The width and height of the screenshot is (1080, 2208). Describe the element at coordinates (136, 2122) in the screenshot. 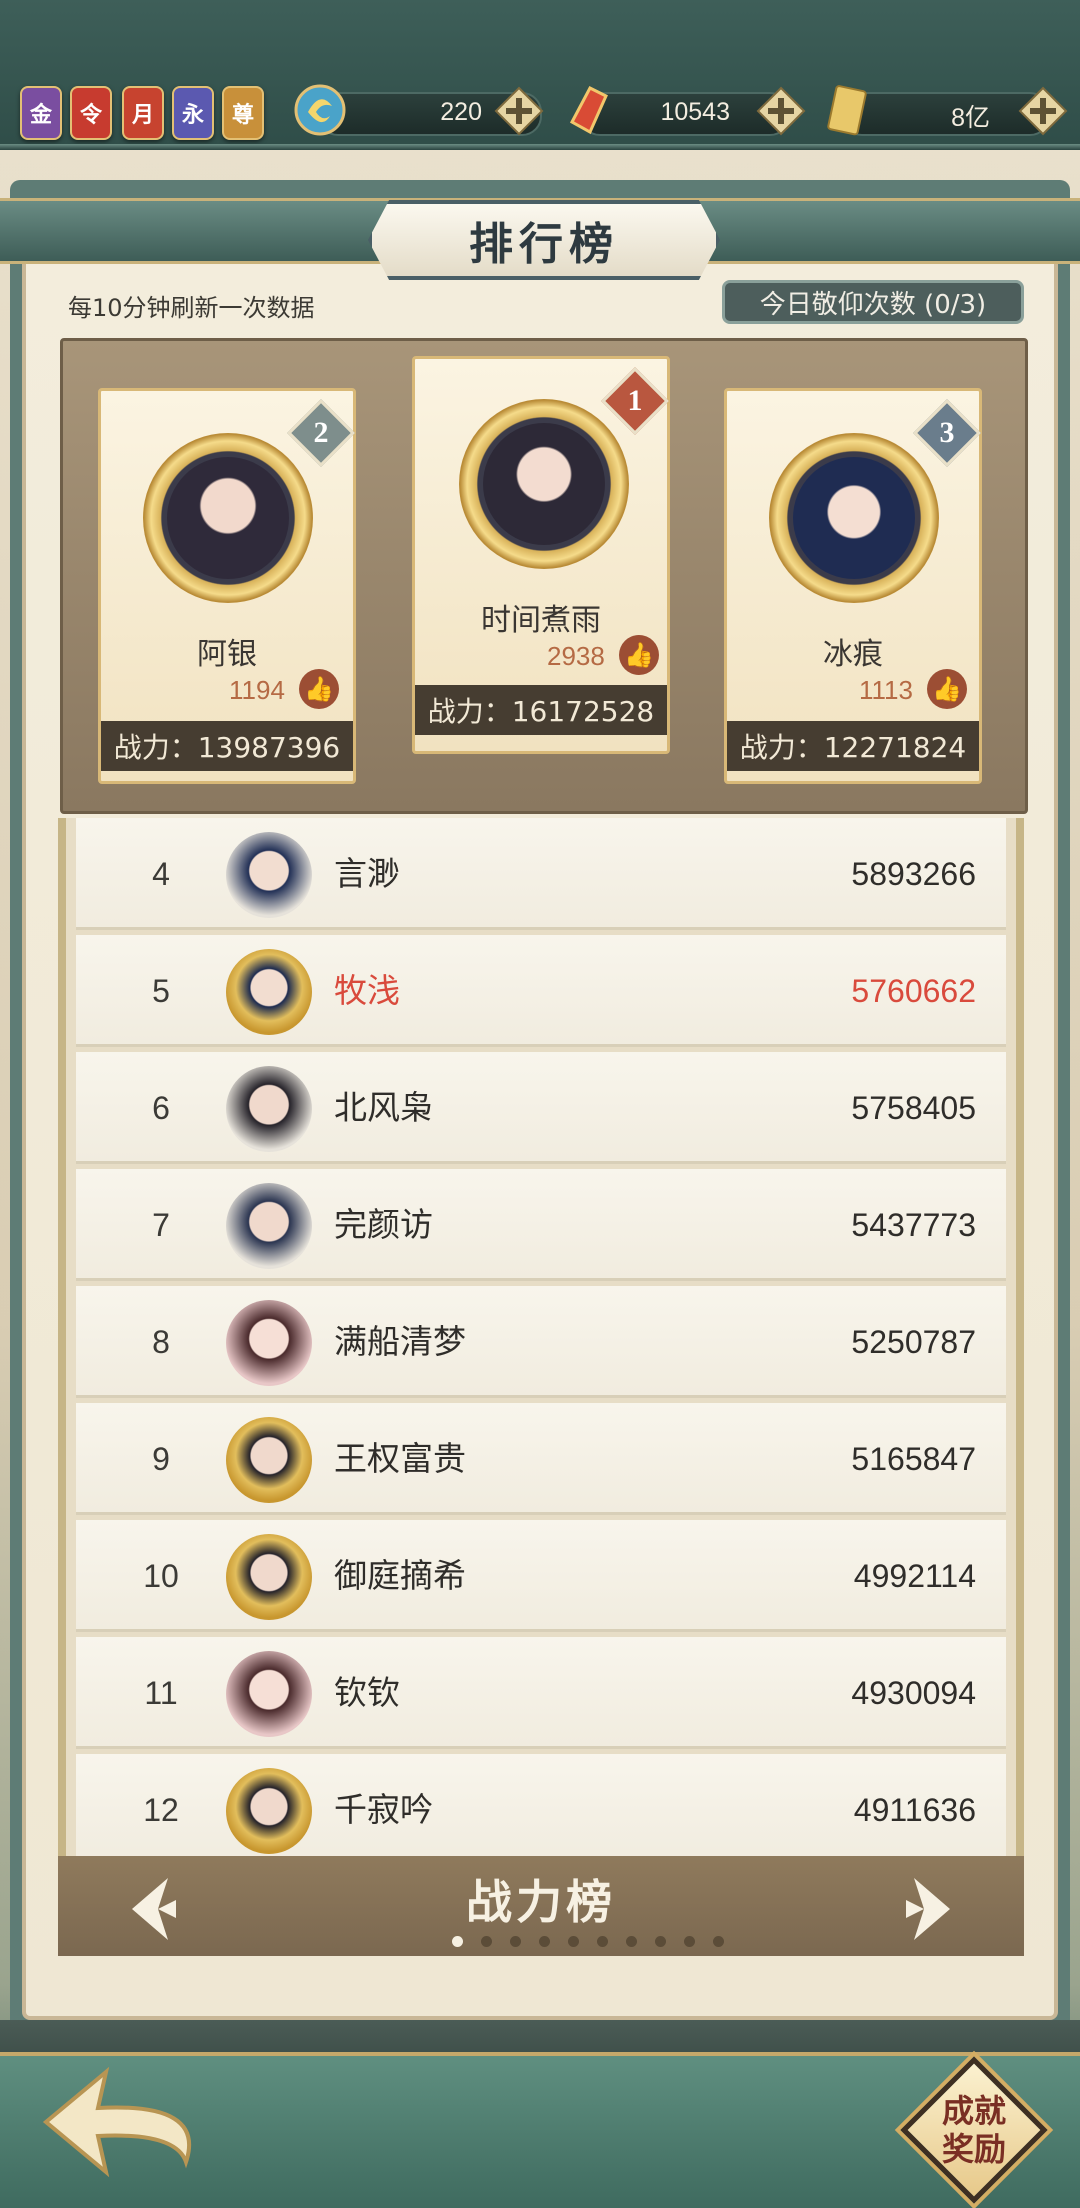

I see `back-arrow-icon` at that location.